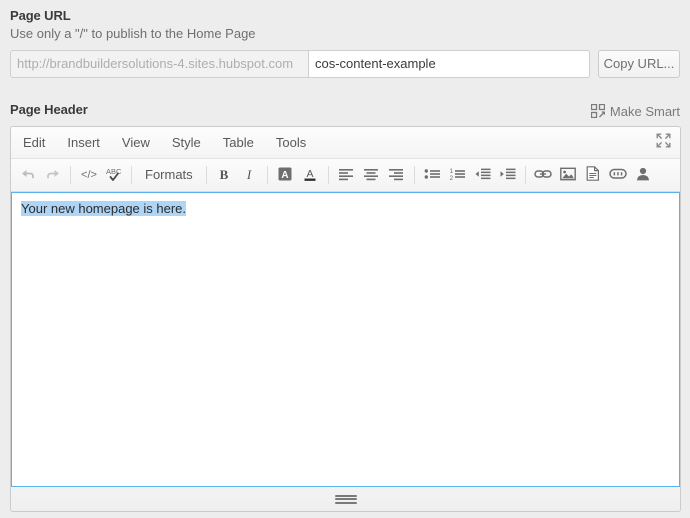 The width and height of the screenshot is (690, 518). I want to click on italic-icon: I, so click(249, 175).